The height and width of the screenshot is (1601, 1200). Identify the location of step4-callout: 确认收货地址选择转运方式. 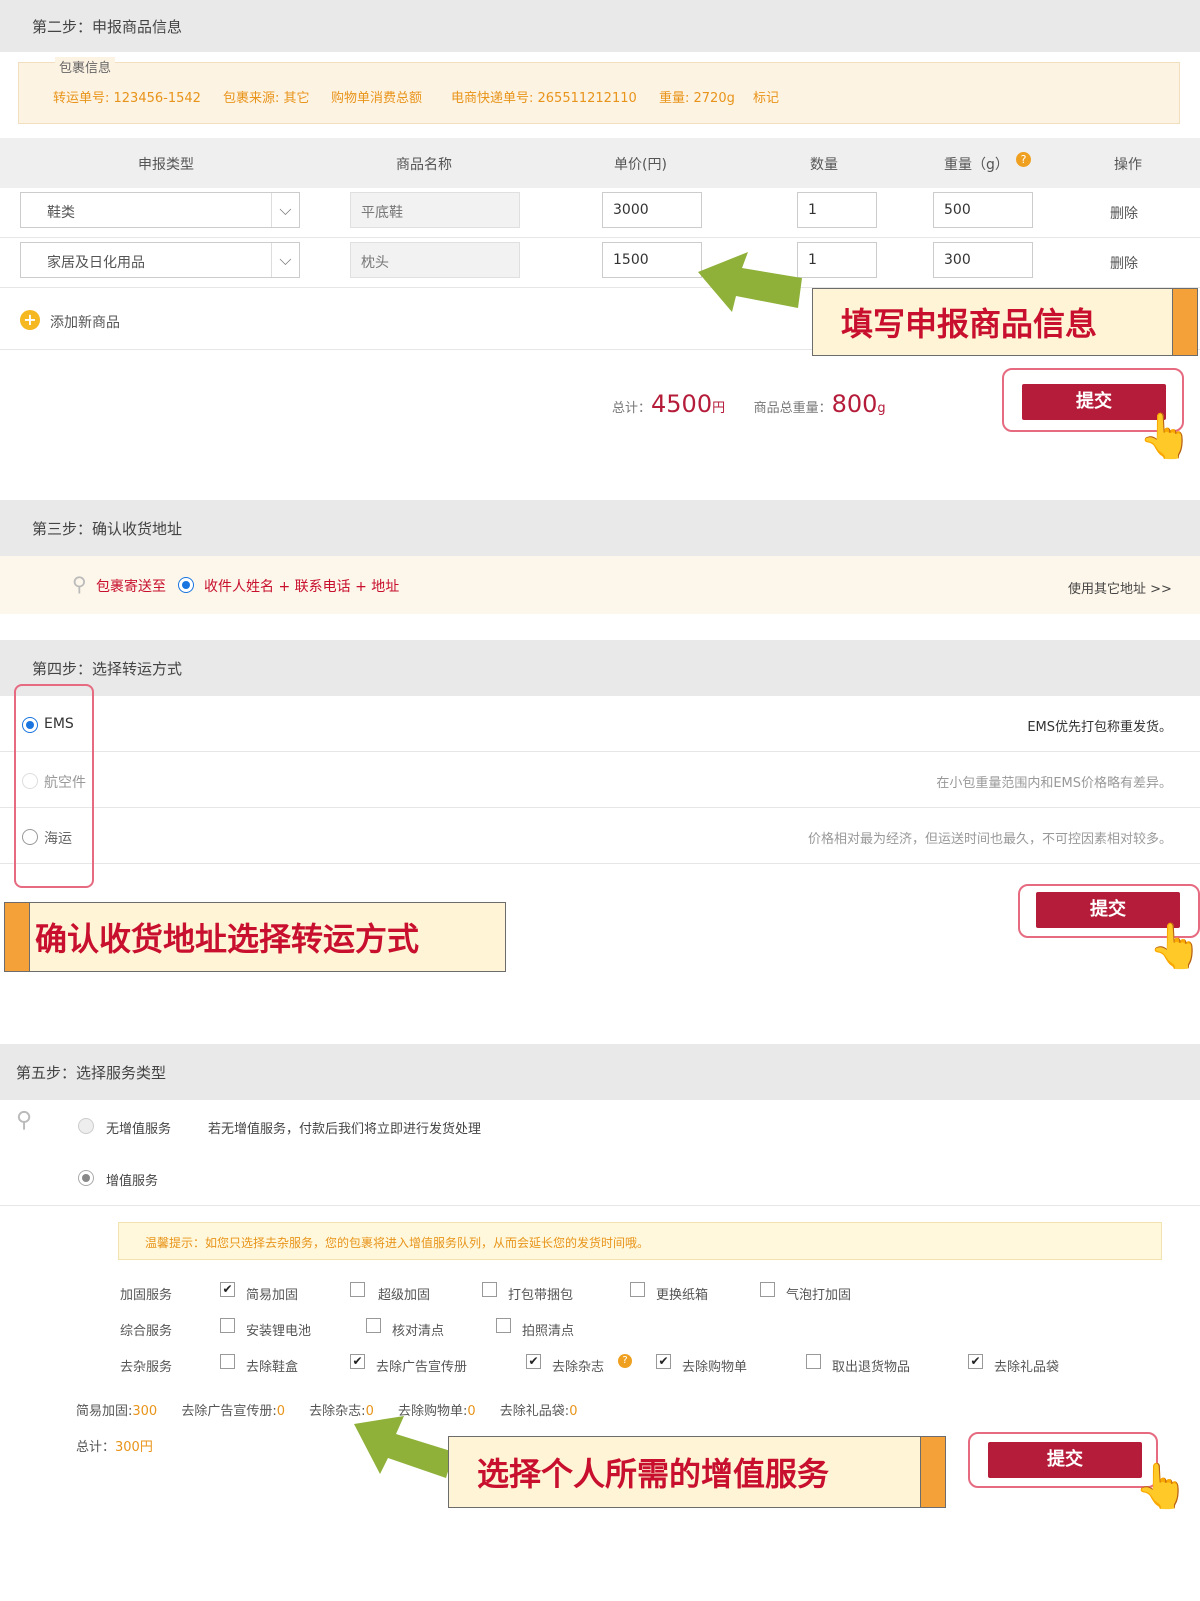
(255, 937).